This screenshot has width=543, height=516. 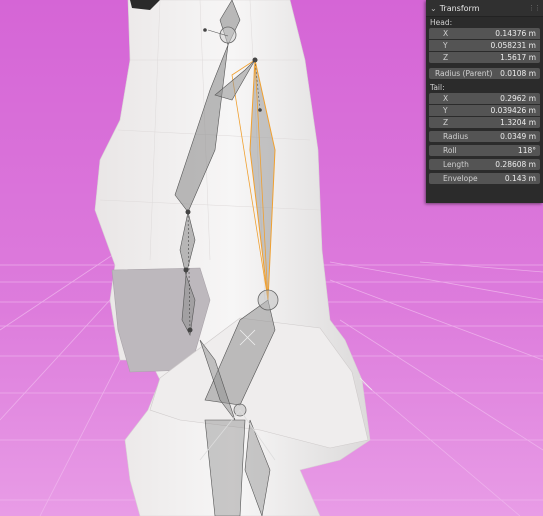 I want to click on radius-field: Radius 0.0349 m, so click(x=484, y=136).